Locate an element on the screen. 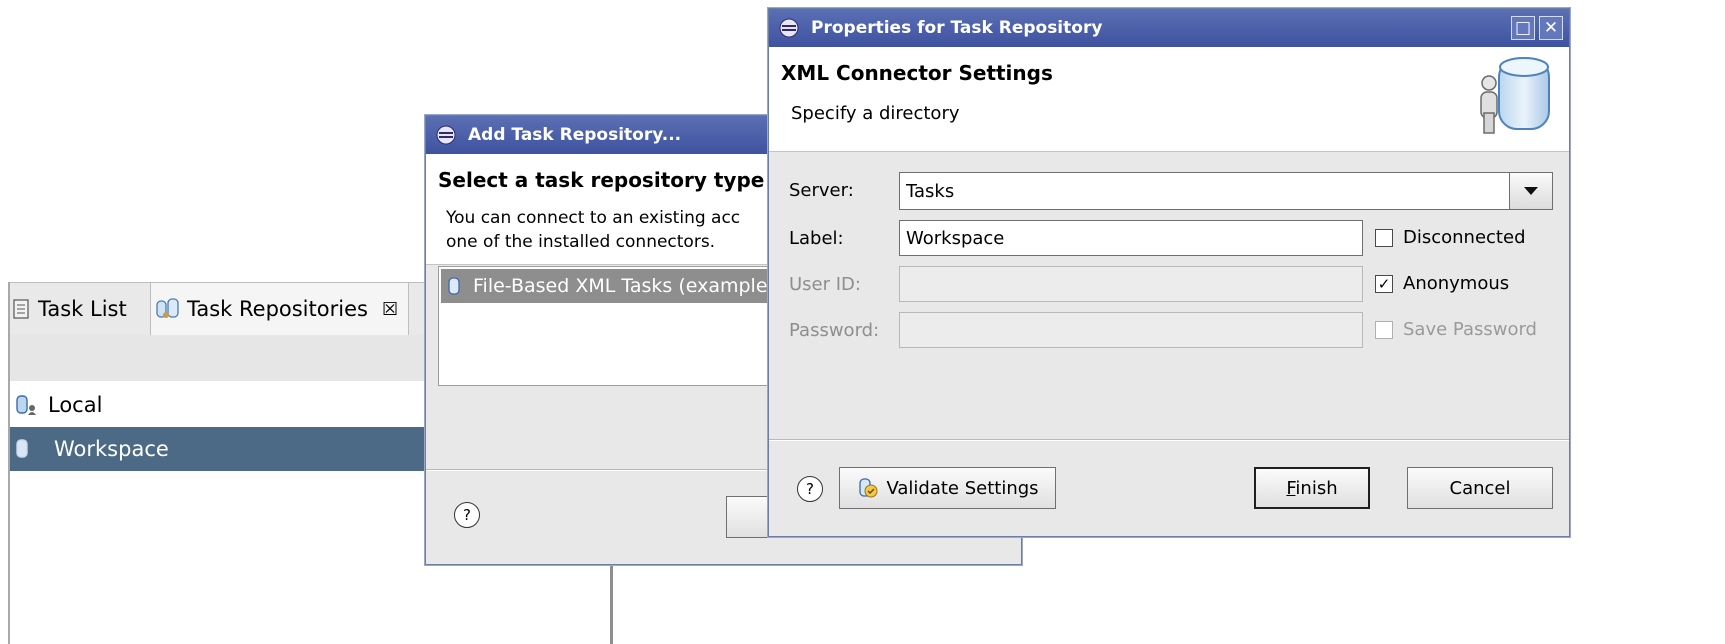 This screenshot has height=644, width=1725. repository-item-workspace: Workspace is located at coordinates (244, 449).